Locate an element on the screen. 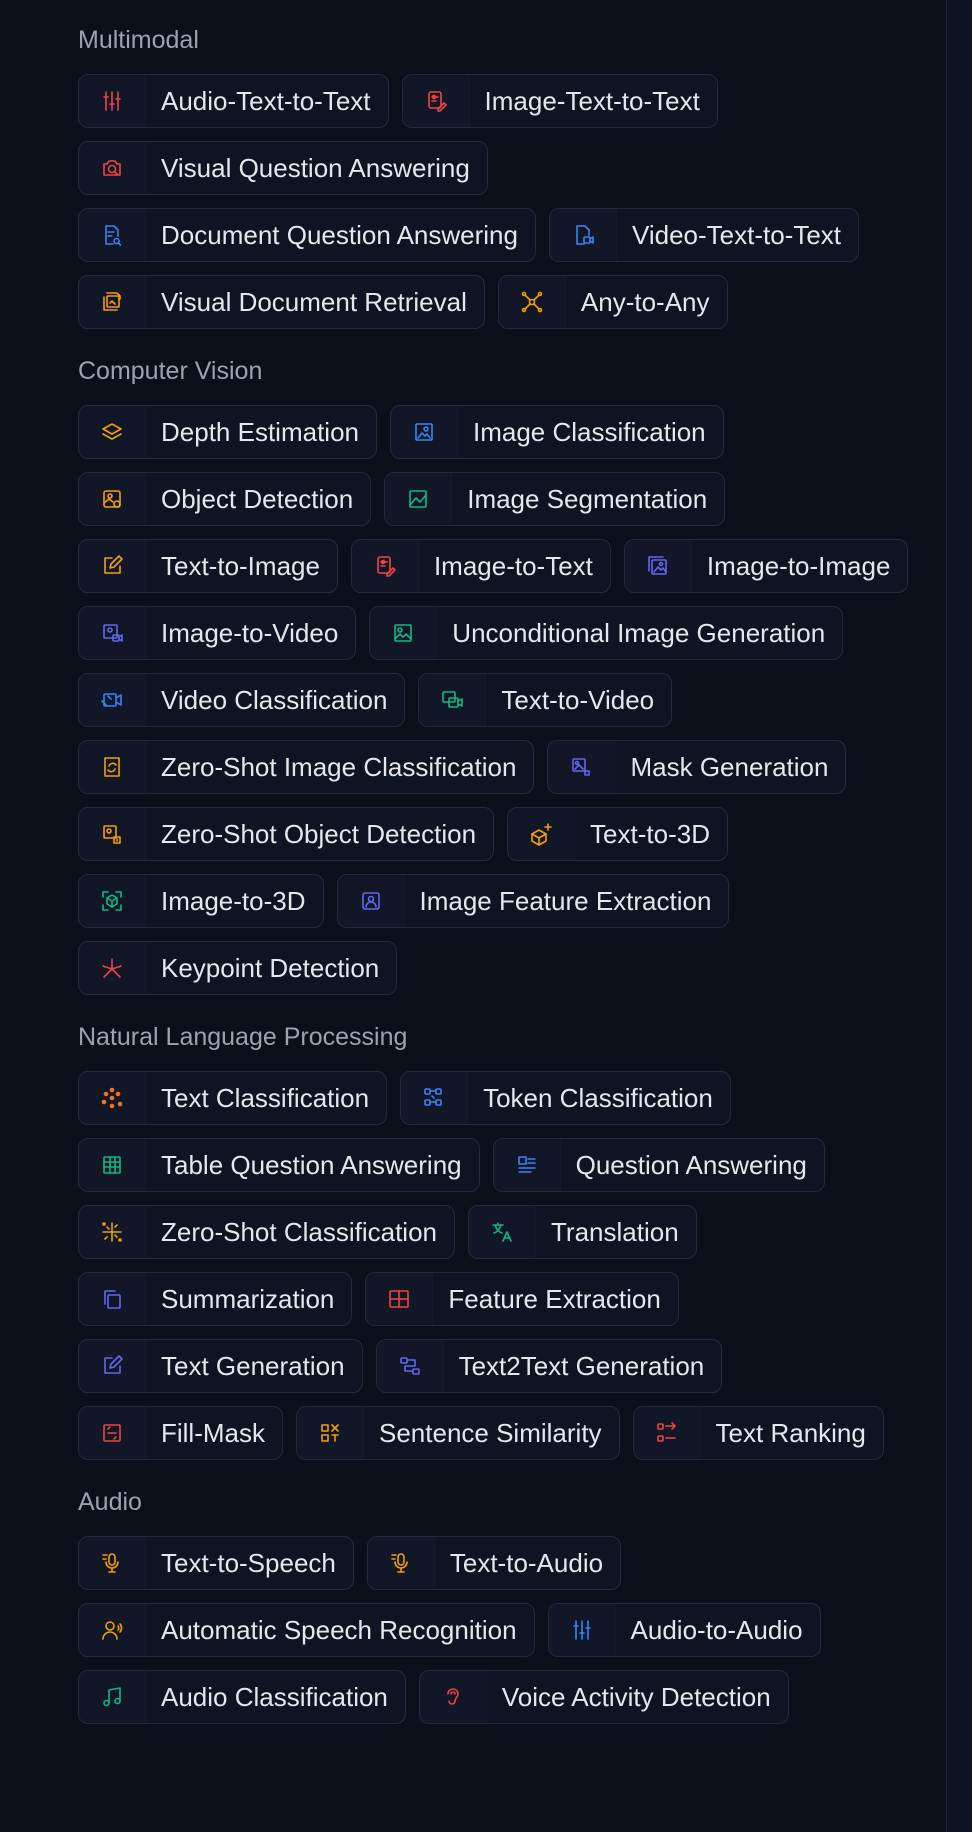 Image resolution: width=972 pixels, height=1832 pixels. cube-frame-icon is located at coordinates (112, 901).